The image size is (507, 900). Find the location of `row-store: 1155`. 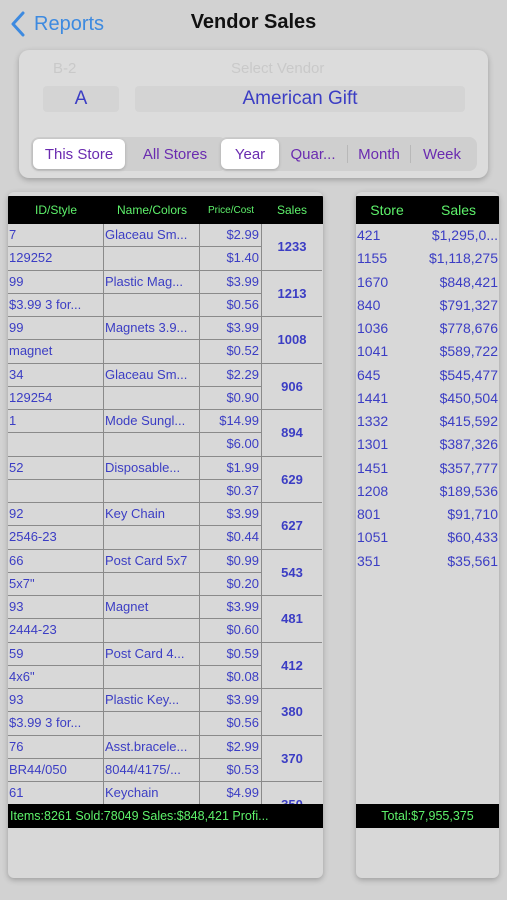

row-store: 1155 is located at coordinates (372, 258).